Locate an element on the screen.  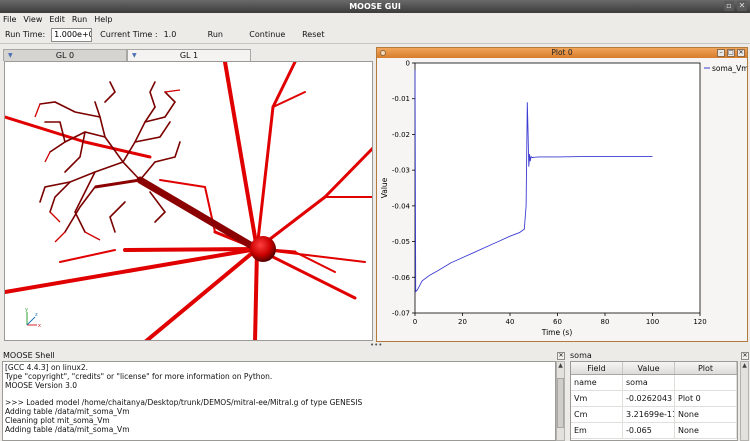
shell-title: MOOSE Shell is located at coordinates (29, 355).